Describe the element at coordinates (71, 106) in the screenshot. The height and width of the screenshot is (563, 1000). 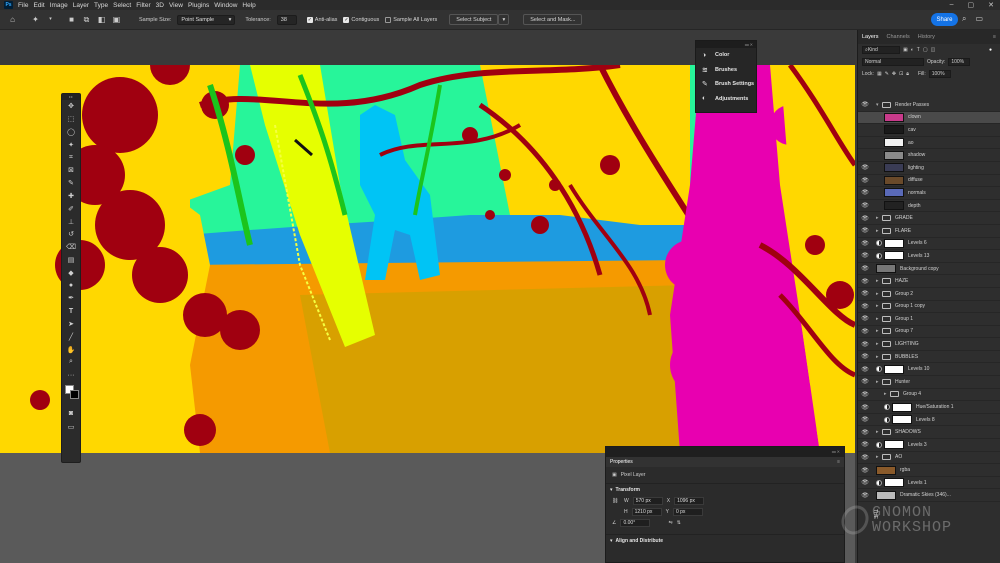
I see `move-tool-icon: ✥` at that location.